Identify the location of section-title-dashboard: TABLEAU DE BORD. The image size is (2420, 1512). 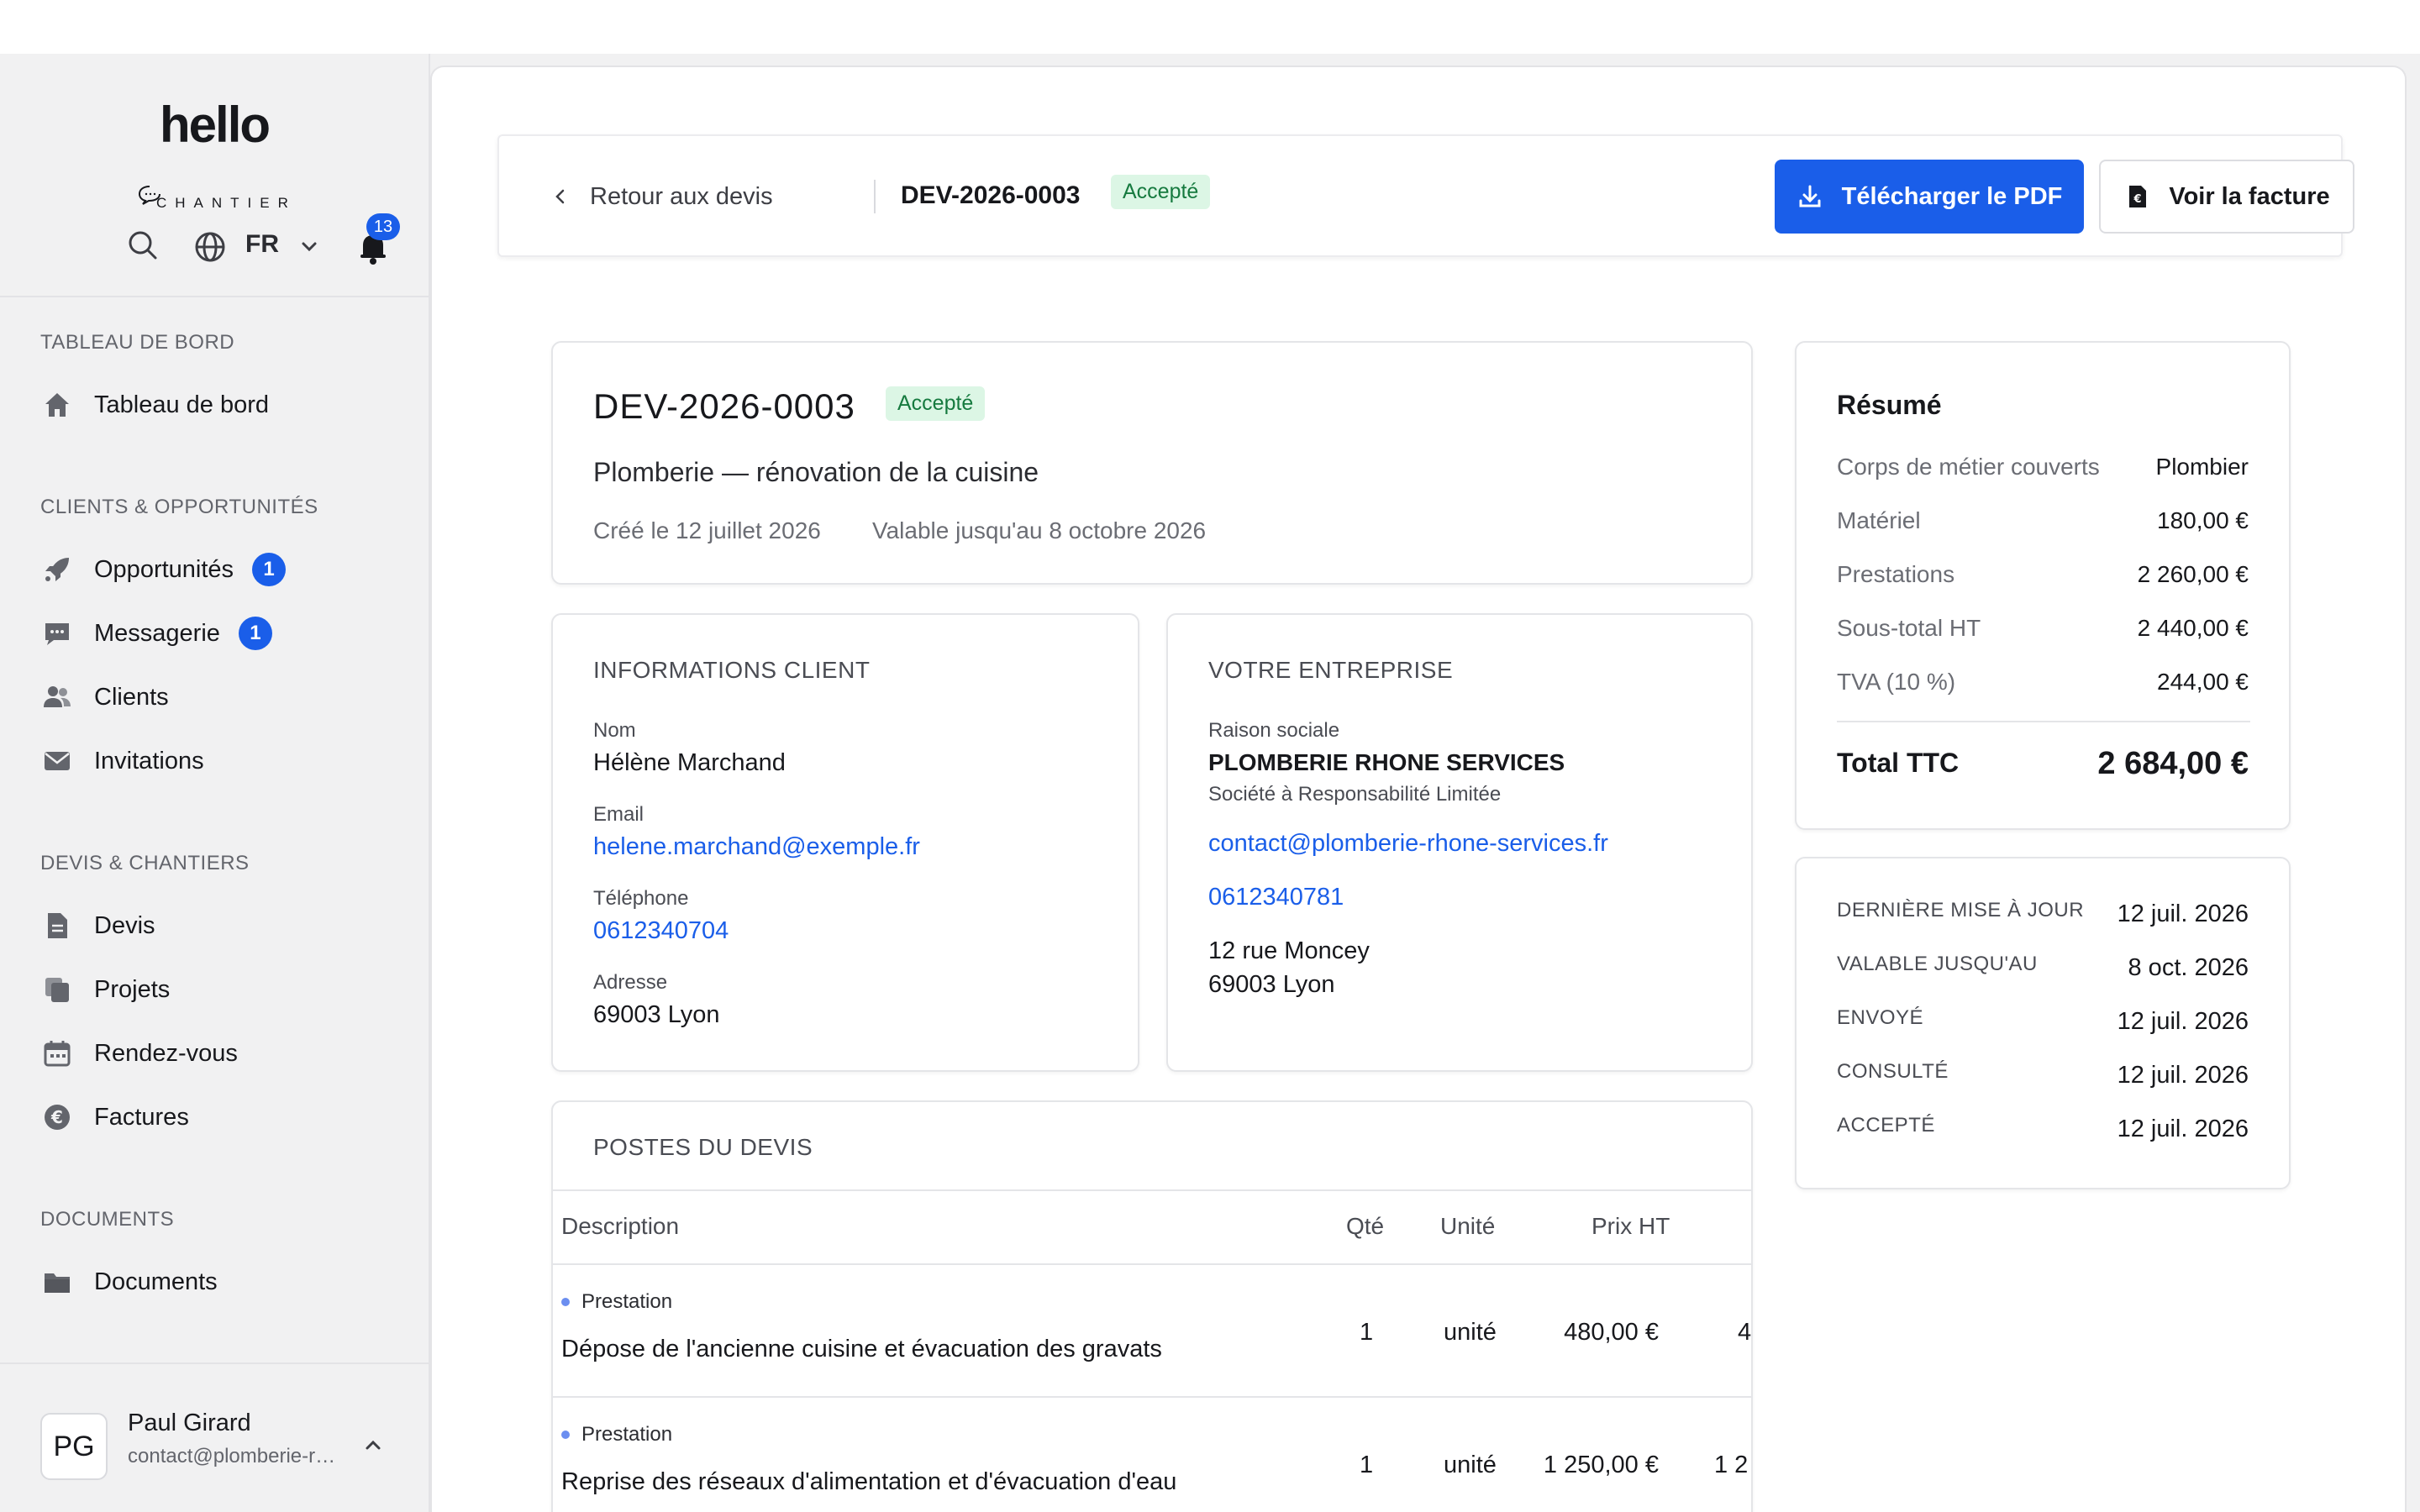
(138, 342).